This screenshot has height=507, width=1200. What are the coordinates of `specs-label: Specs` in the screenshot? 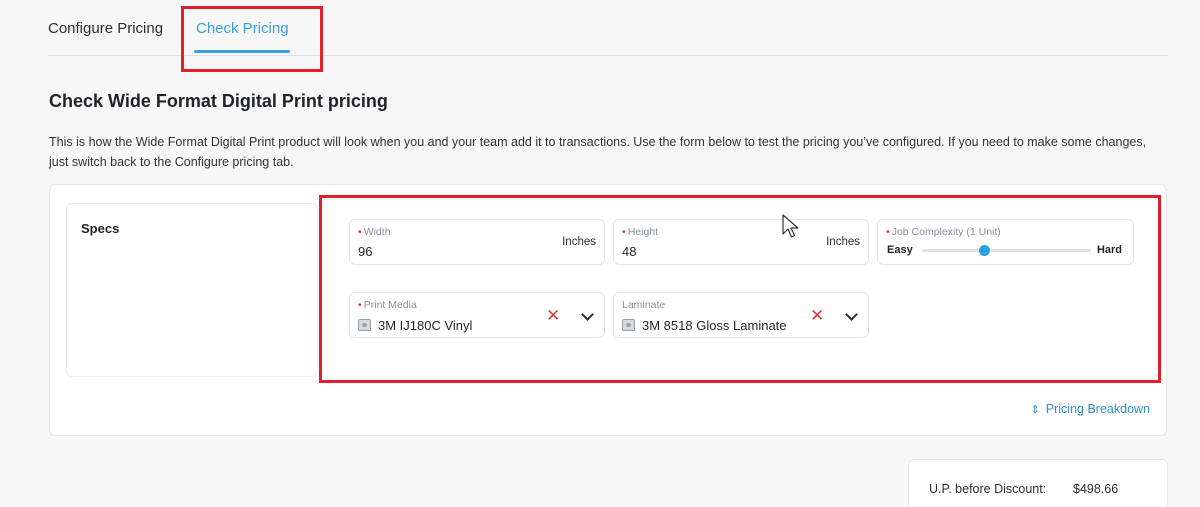 It's located at (100, 228).